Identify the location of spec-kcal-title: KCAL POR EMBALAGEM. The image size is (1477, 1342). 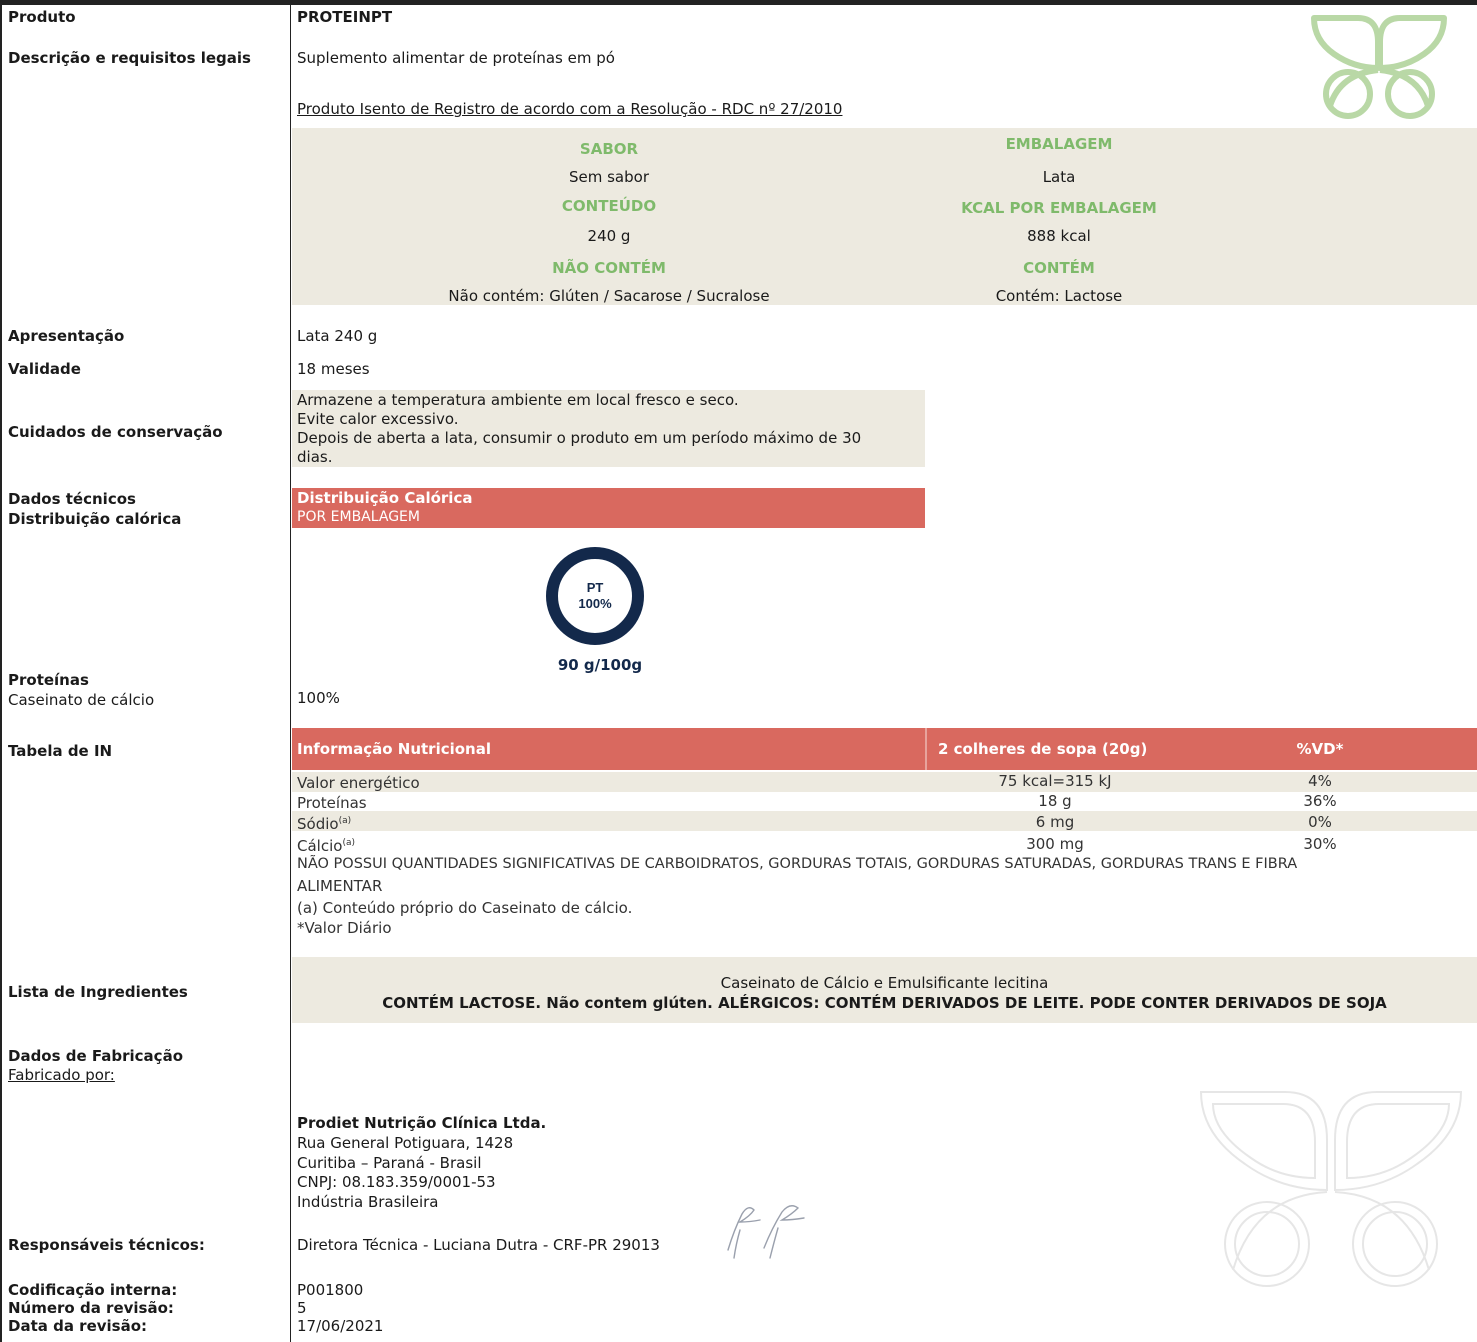
(1059, 208).